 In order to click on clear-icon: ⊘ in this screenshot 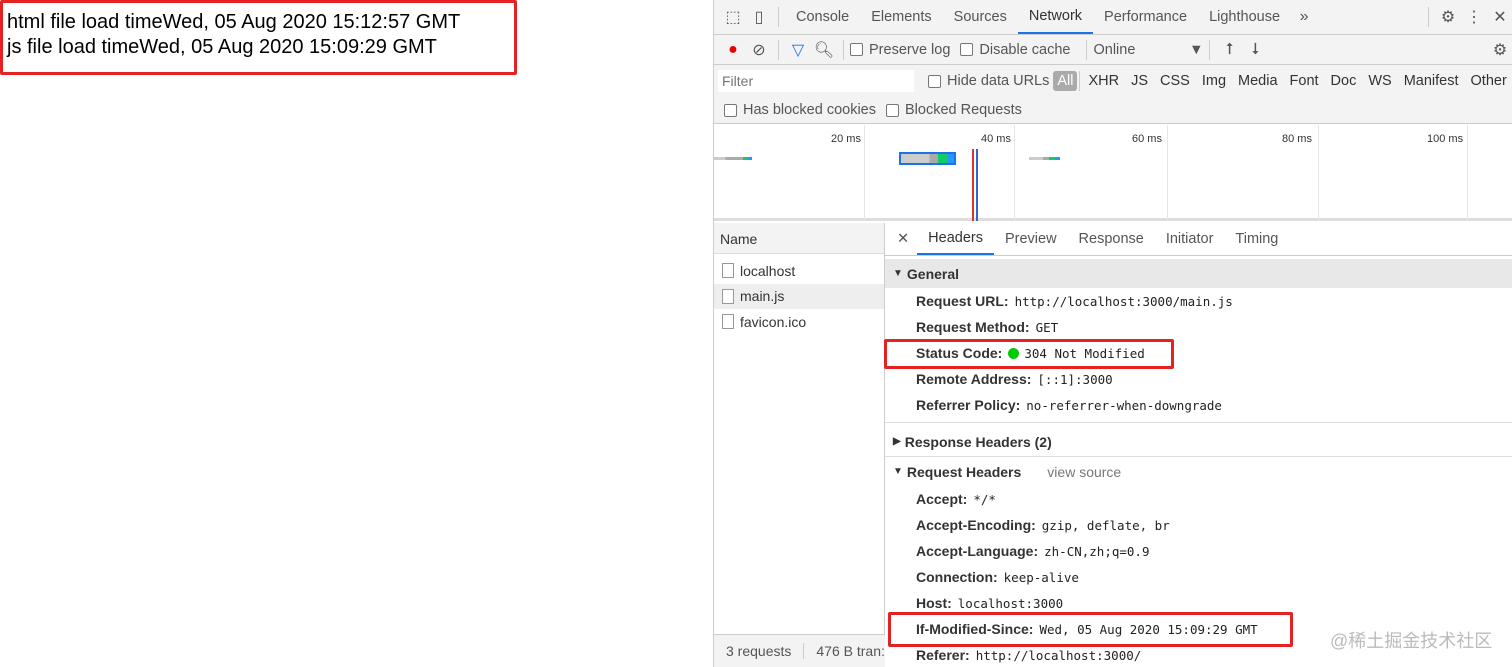, I will do `click(759, 50)`.